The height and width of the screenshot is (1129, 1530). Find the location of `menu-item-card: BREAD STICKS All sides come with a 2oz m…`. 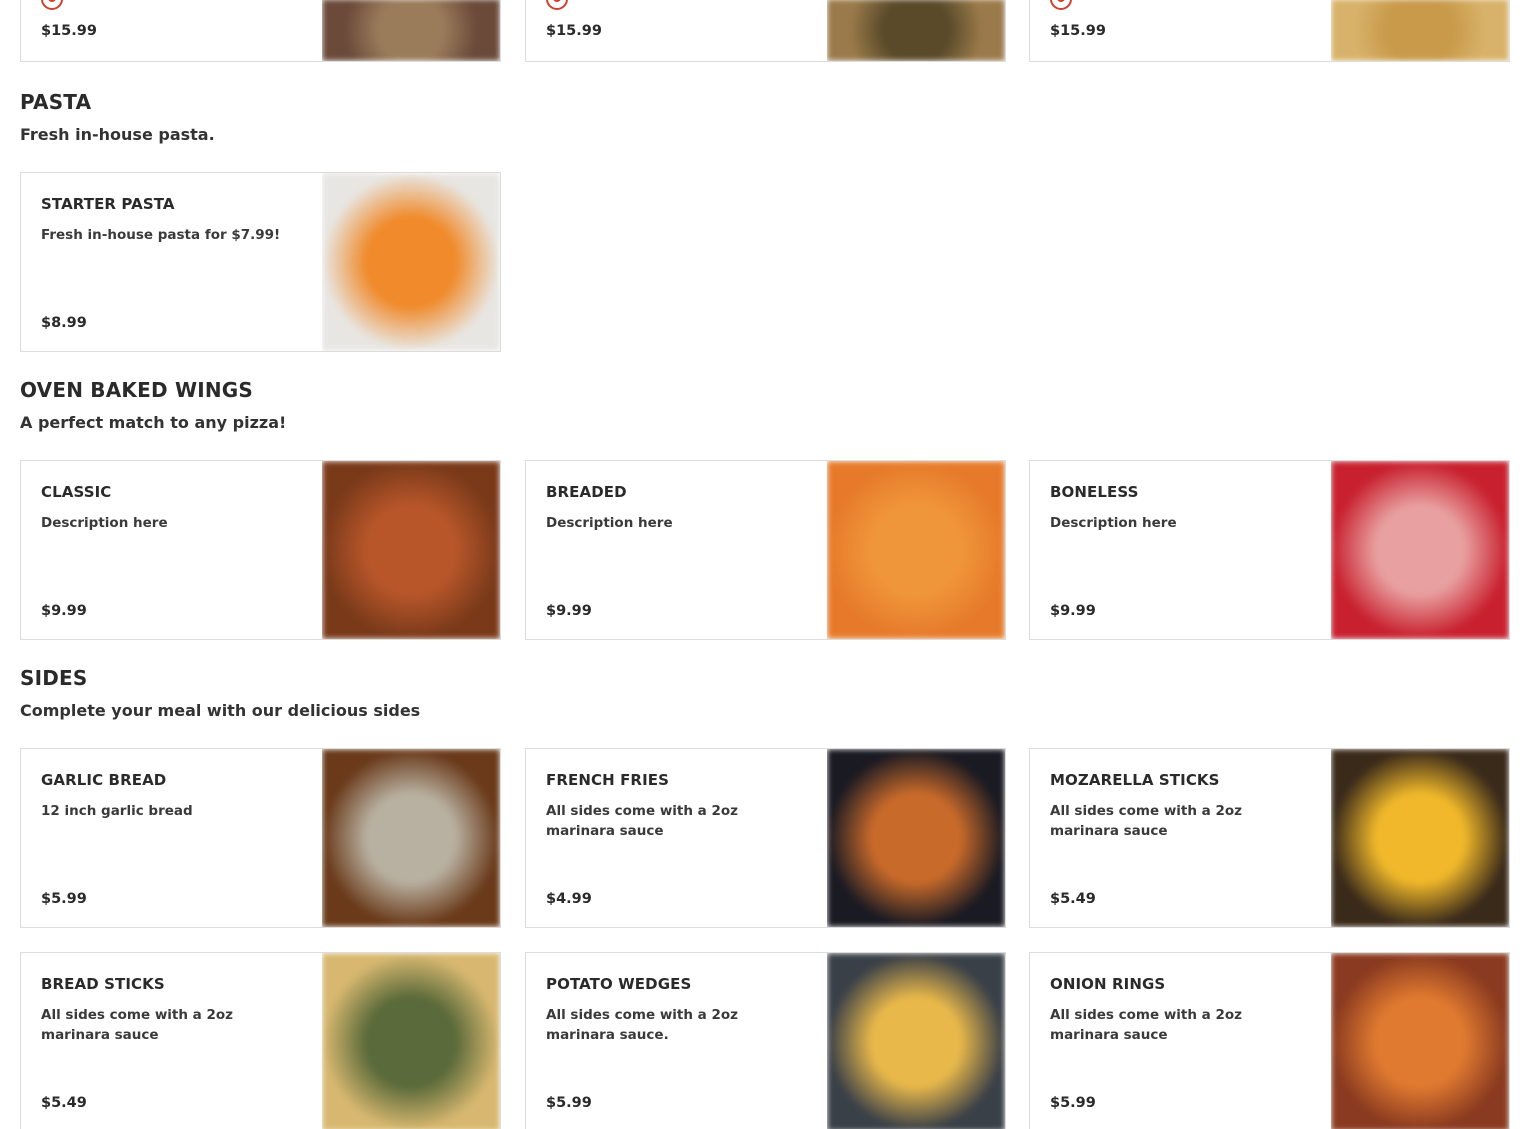

menu-item-card: BREAD STICKS All sides come with a 2oz m… is located at coordinates (260, 1040).